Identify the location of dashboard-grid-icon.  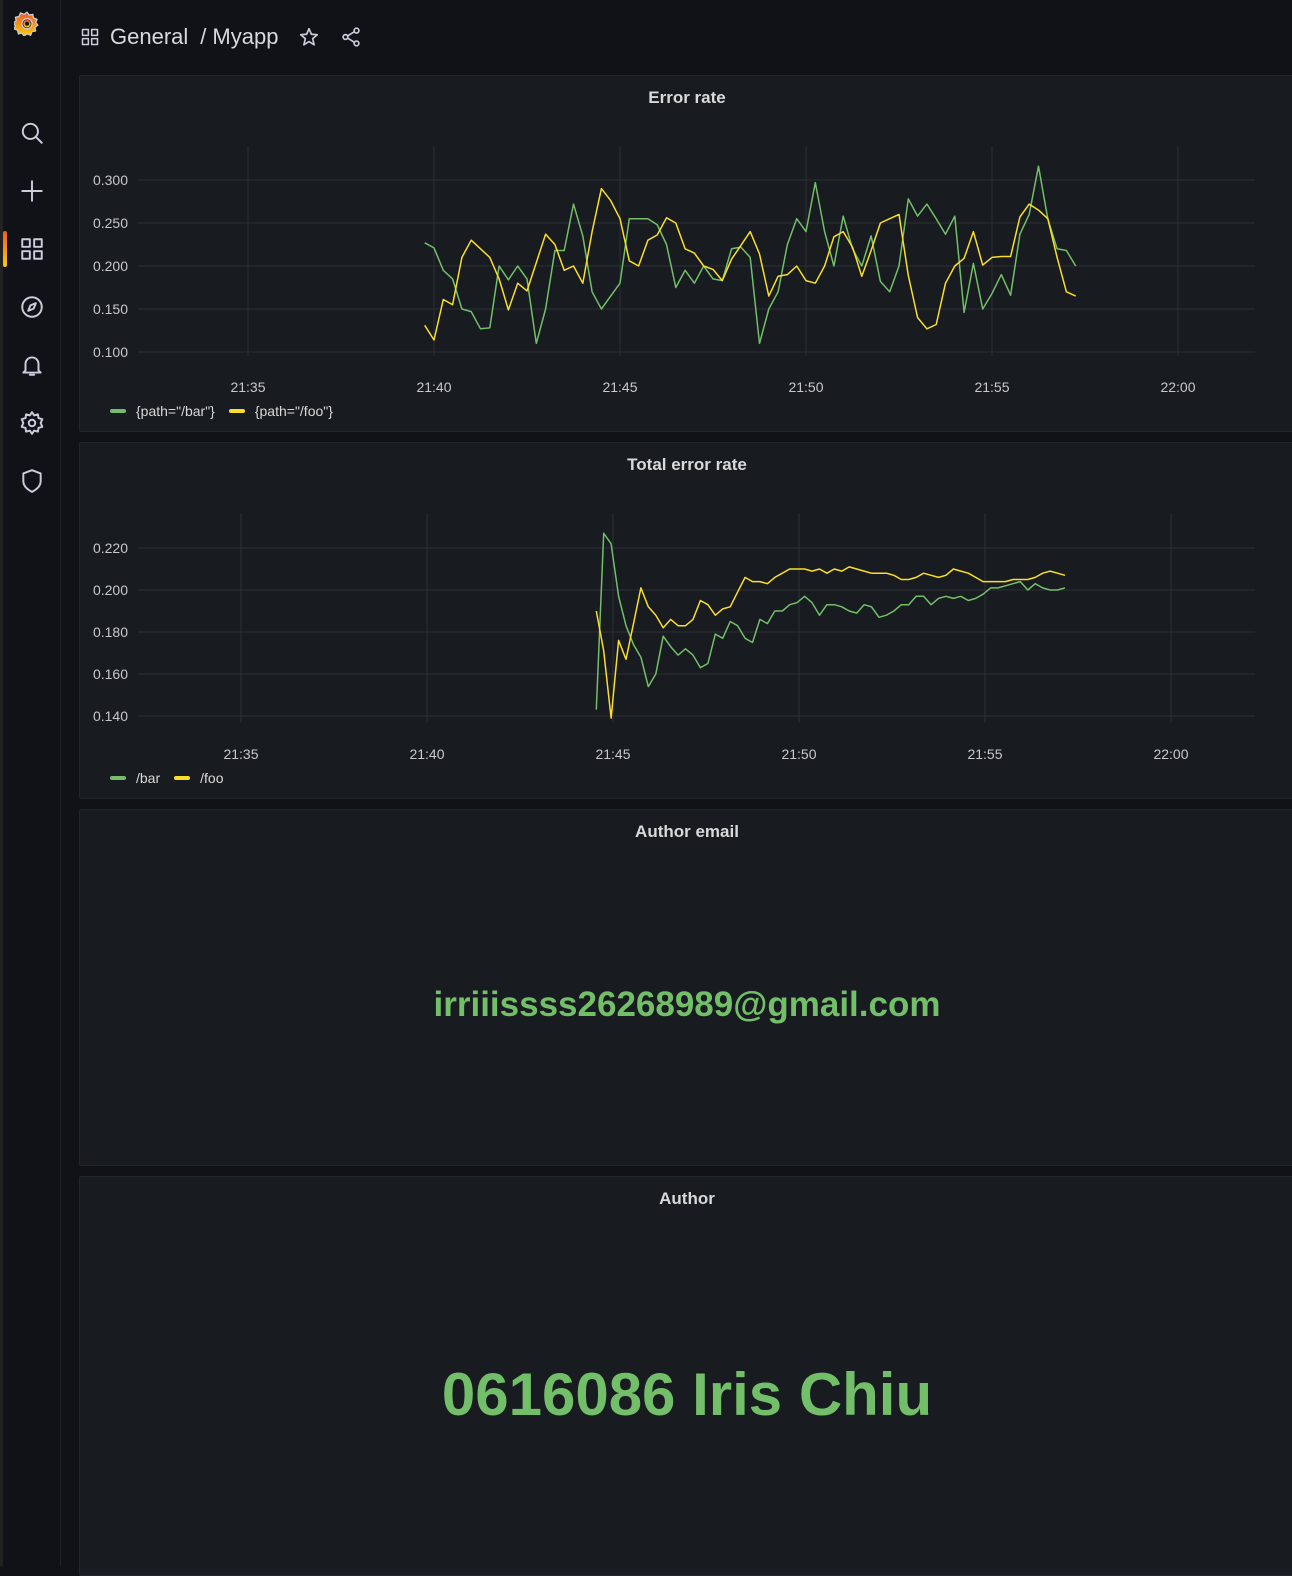
(90, 37).